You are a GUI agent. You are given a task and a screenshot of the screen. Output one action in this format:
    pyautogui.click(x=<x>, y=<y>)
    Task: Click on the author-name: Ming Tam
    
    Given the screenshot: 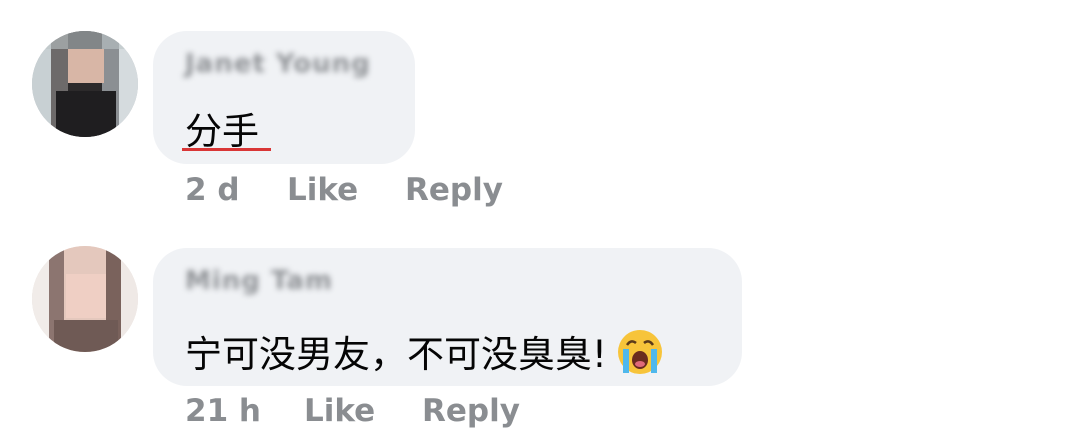 What is the action you would take?
    pyautogui.click(x=259, y=281)
    